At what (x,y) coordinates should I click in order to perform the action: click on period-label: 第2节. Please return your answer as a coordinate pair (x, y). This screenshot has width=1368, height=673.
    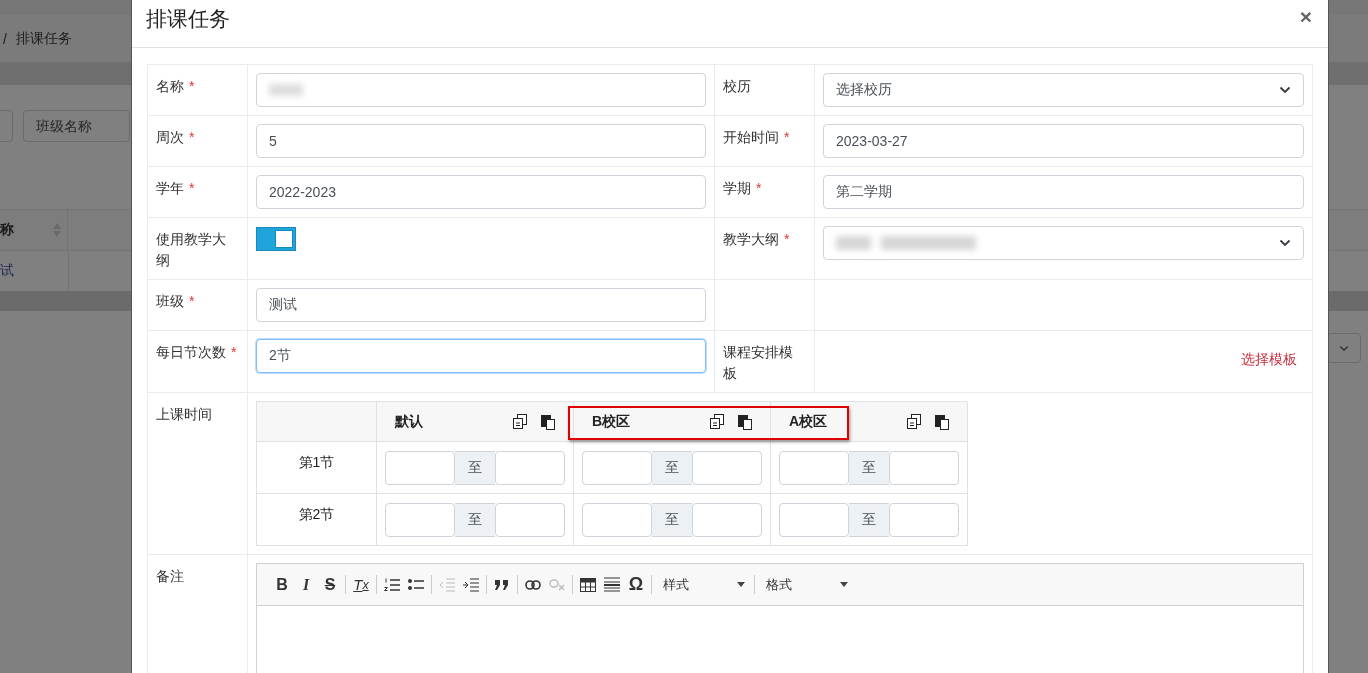
    Looking at the image, I should click on (317, 520).